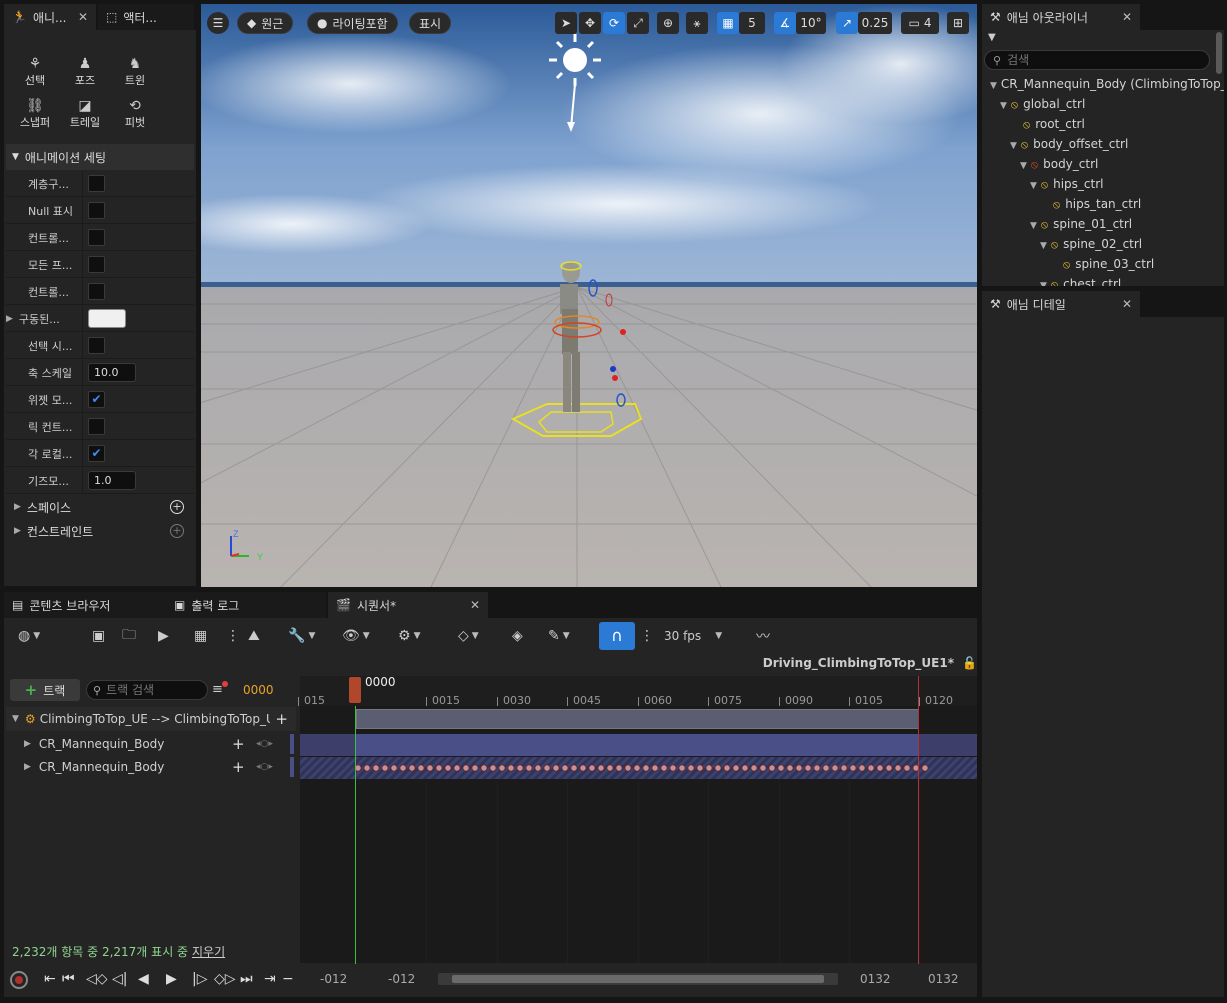 Image resolution: width=1227 pixels, height=1003 pixels. What do you see at coordinates (1069, 144) in the screenshot?
I see `outliner-item: ▼ ⦸ body_offset_ctrl` at bounding box center [1069, 144].